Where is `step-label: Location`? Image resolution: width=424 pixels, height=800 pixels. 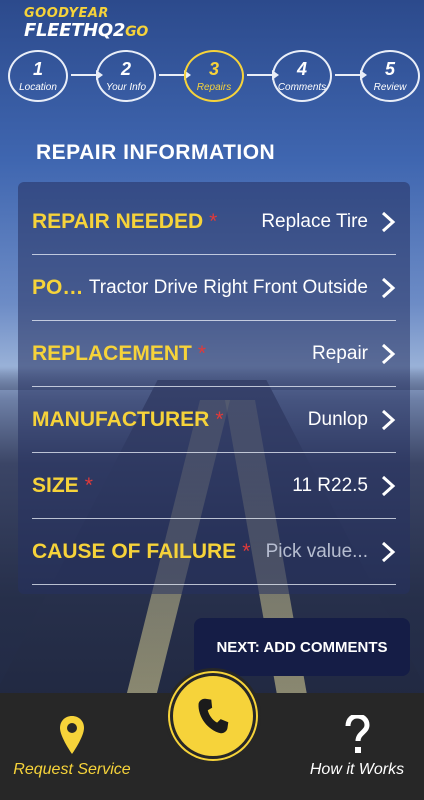 step-label: Location is located at coordinates (38, 87).